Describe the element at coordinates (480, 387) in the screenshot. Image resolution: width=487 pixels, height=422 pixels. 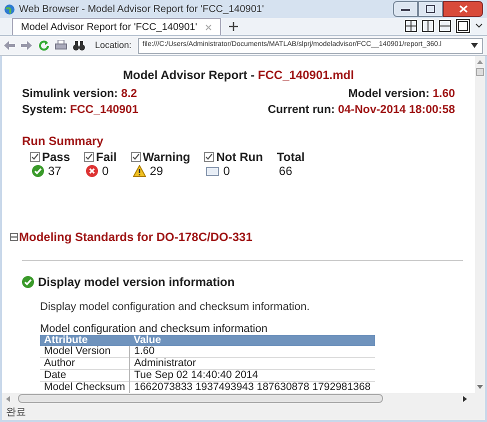
I see `scroll-down-icon` at that location.